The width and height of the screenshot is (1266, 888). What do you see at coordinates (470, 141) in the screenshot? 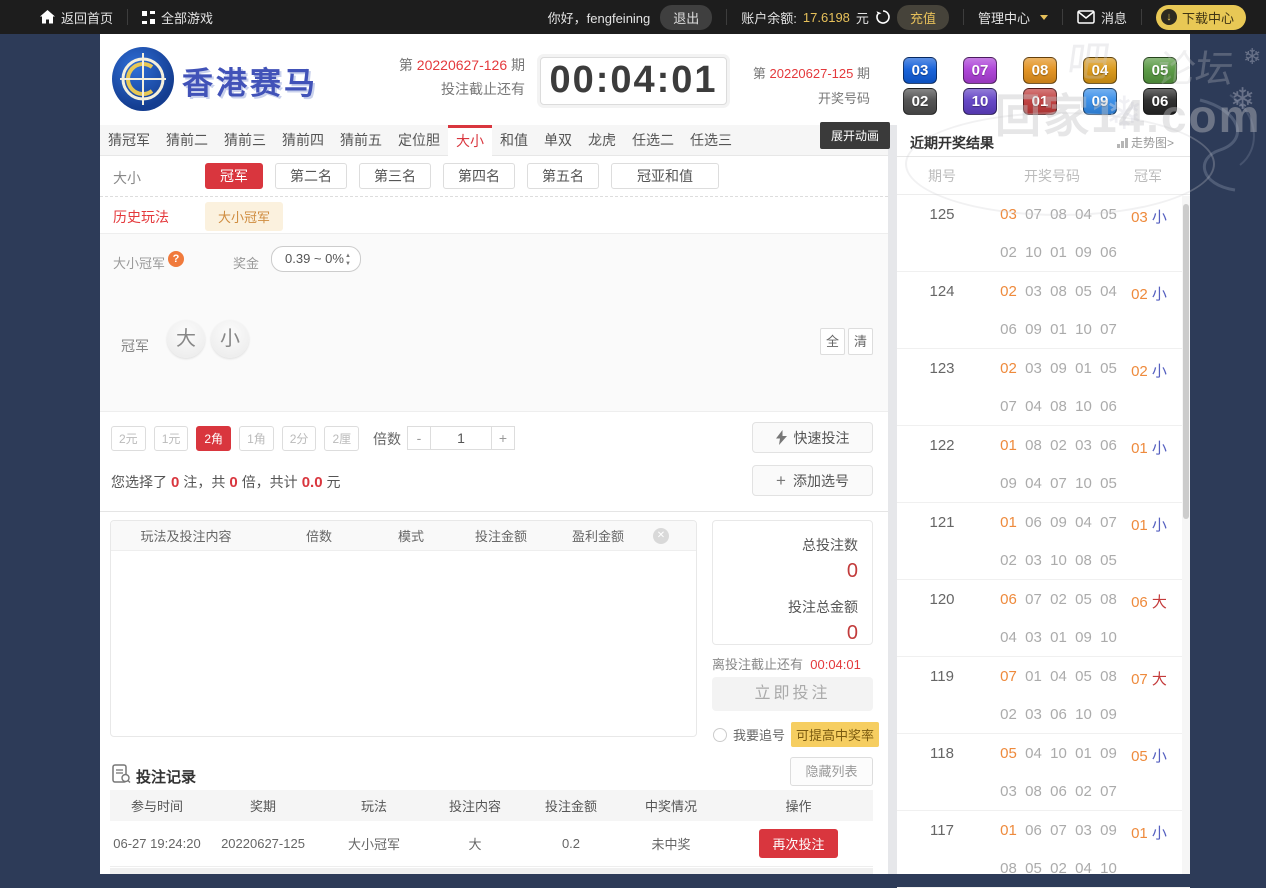
I see `tab-大小: 大小` at bounding box center [470, 141].